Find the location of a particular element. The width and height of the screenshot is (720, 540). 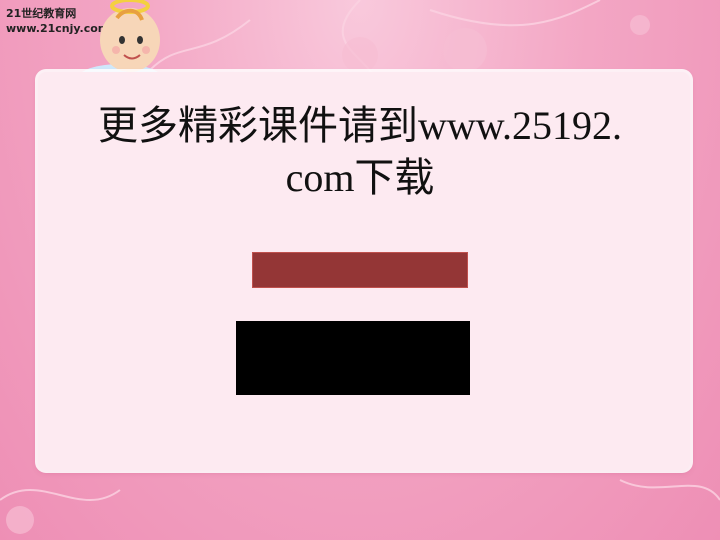

black-bar is located at coordinates (353, 358).